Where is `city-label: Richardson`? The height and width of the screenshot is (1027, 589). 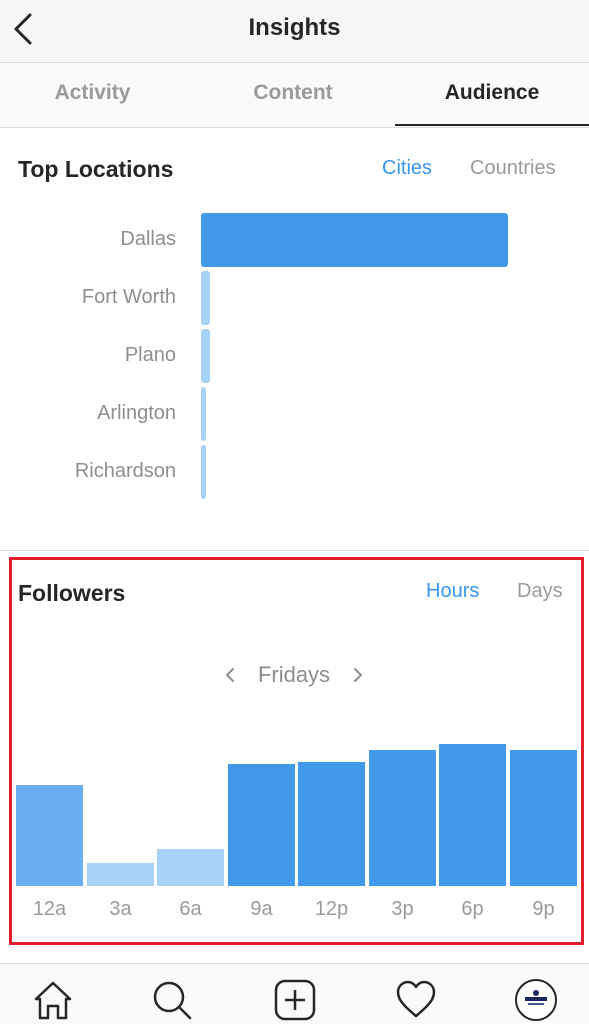
city-label: Richardson is located at coordinates (125, 471).